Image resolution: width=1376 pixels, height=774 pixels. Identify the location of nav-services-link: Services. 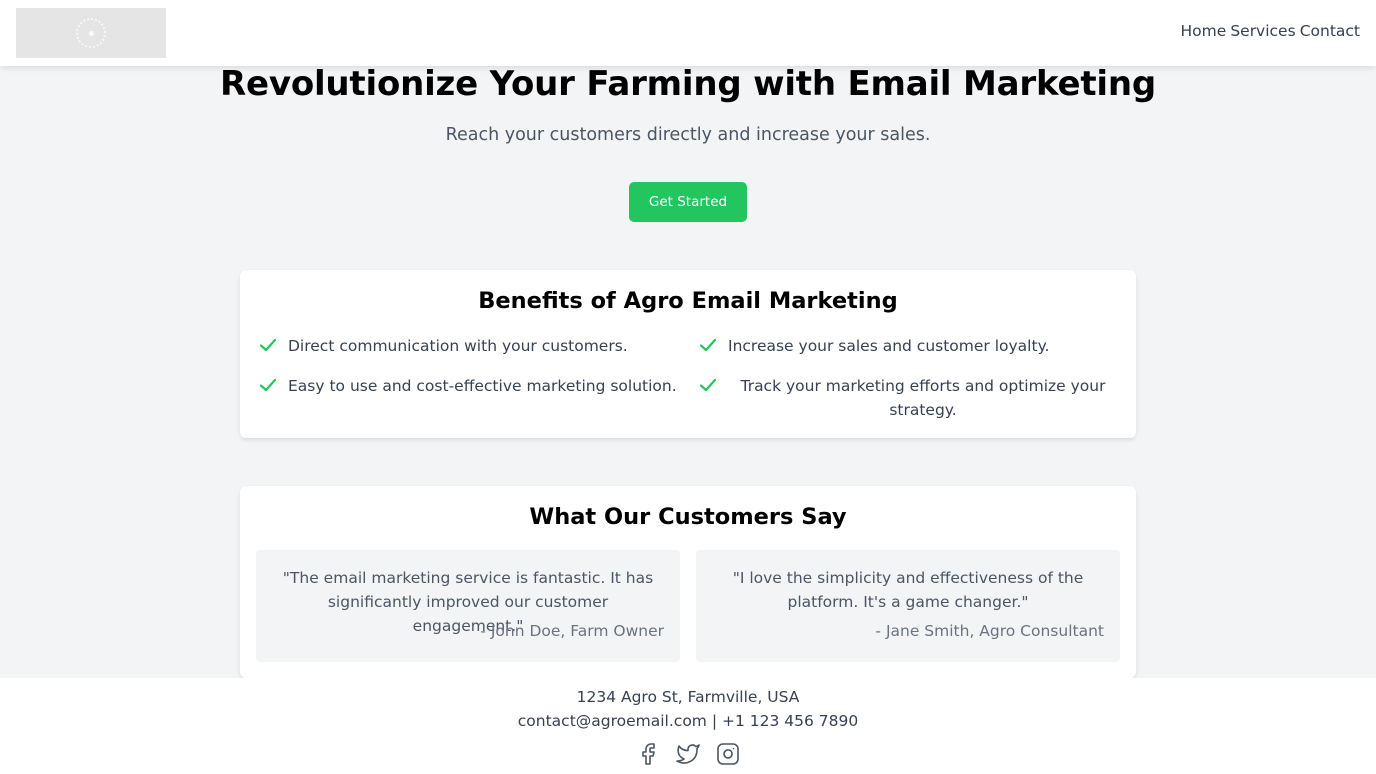
(1262, 31).